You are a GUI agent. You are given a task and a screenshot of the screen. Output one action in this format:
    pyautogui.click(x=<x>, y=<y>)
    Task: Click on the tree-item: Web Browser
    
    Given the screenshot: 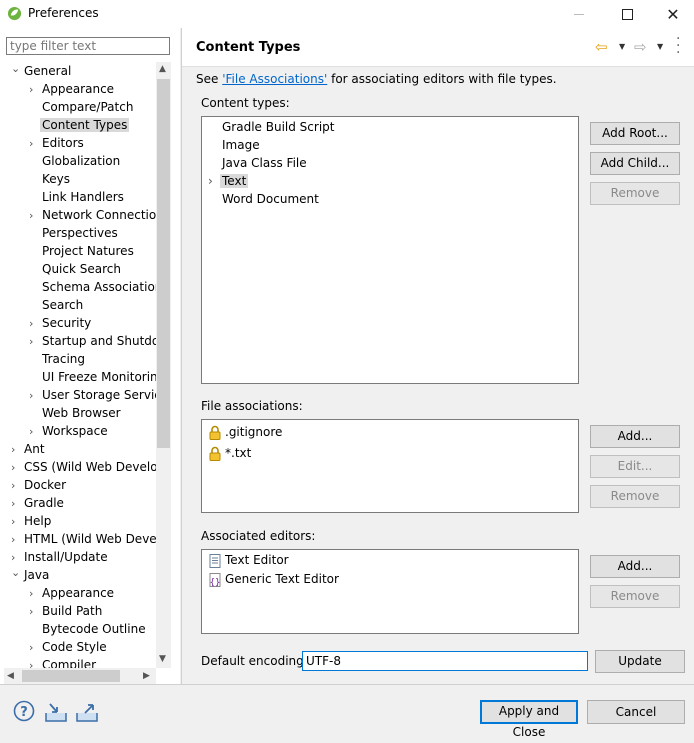 What is the action you would take?
    pyautogui.click(x=75, y=413)
    